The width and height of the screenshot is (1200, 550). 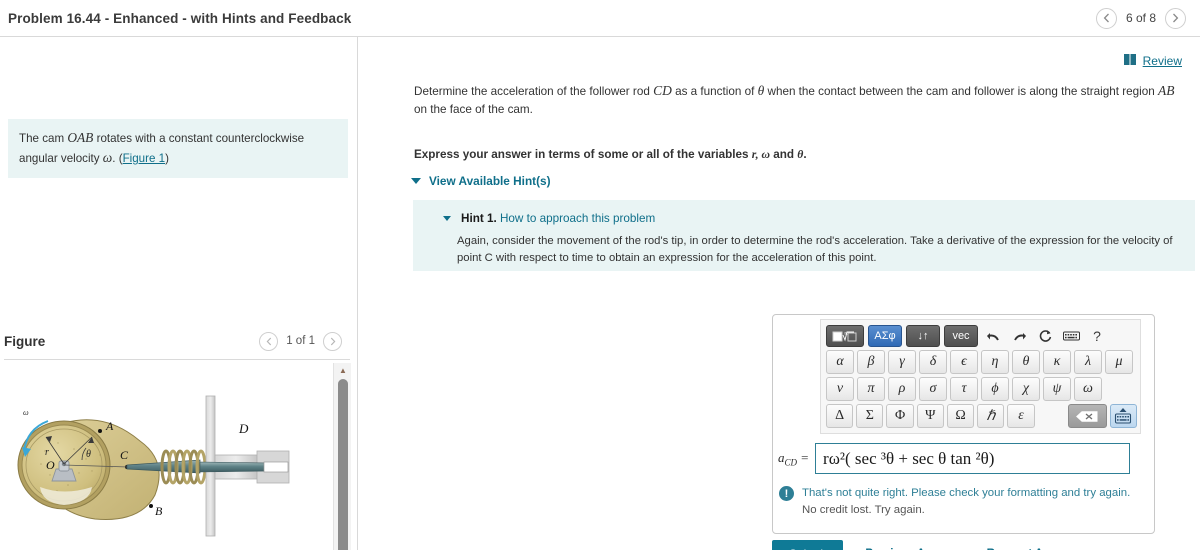 I want to click on reset-circle-icon, so click(x=1045, y=336).